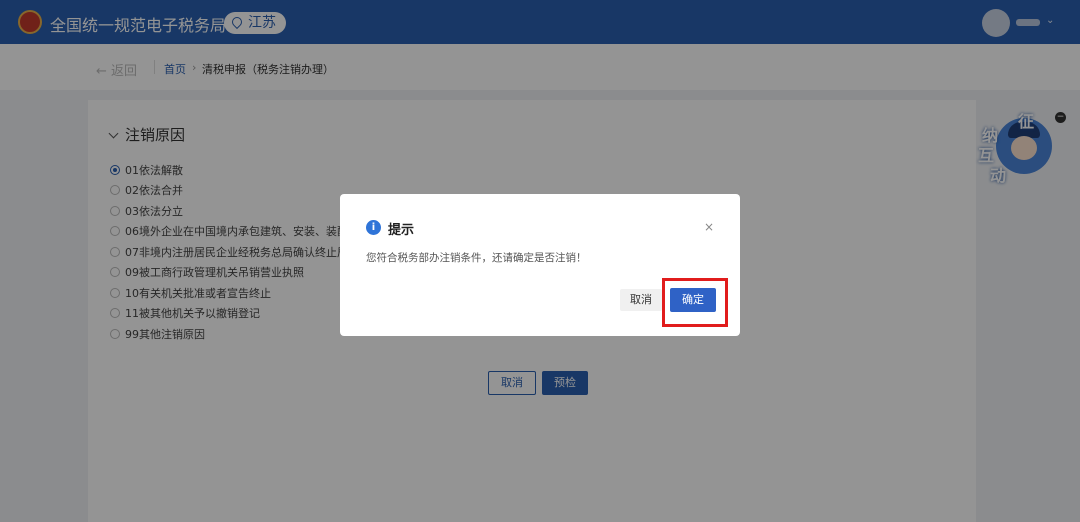 Image resolution: width=1080 pixels, height=522 pixels. What do you see at coordinates (401, 230) in the screenshot?
I see `dialog-title: 提示` at bounding box center [401, 230].